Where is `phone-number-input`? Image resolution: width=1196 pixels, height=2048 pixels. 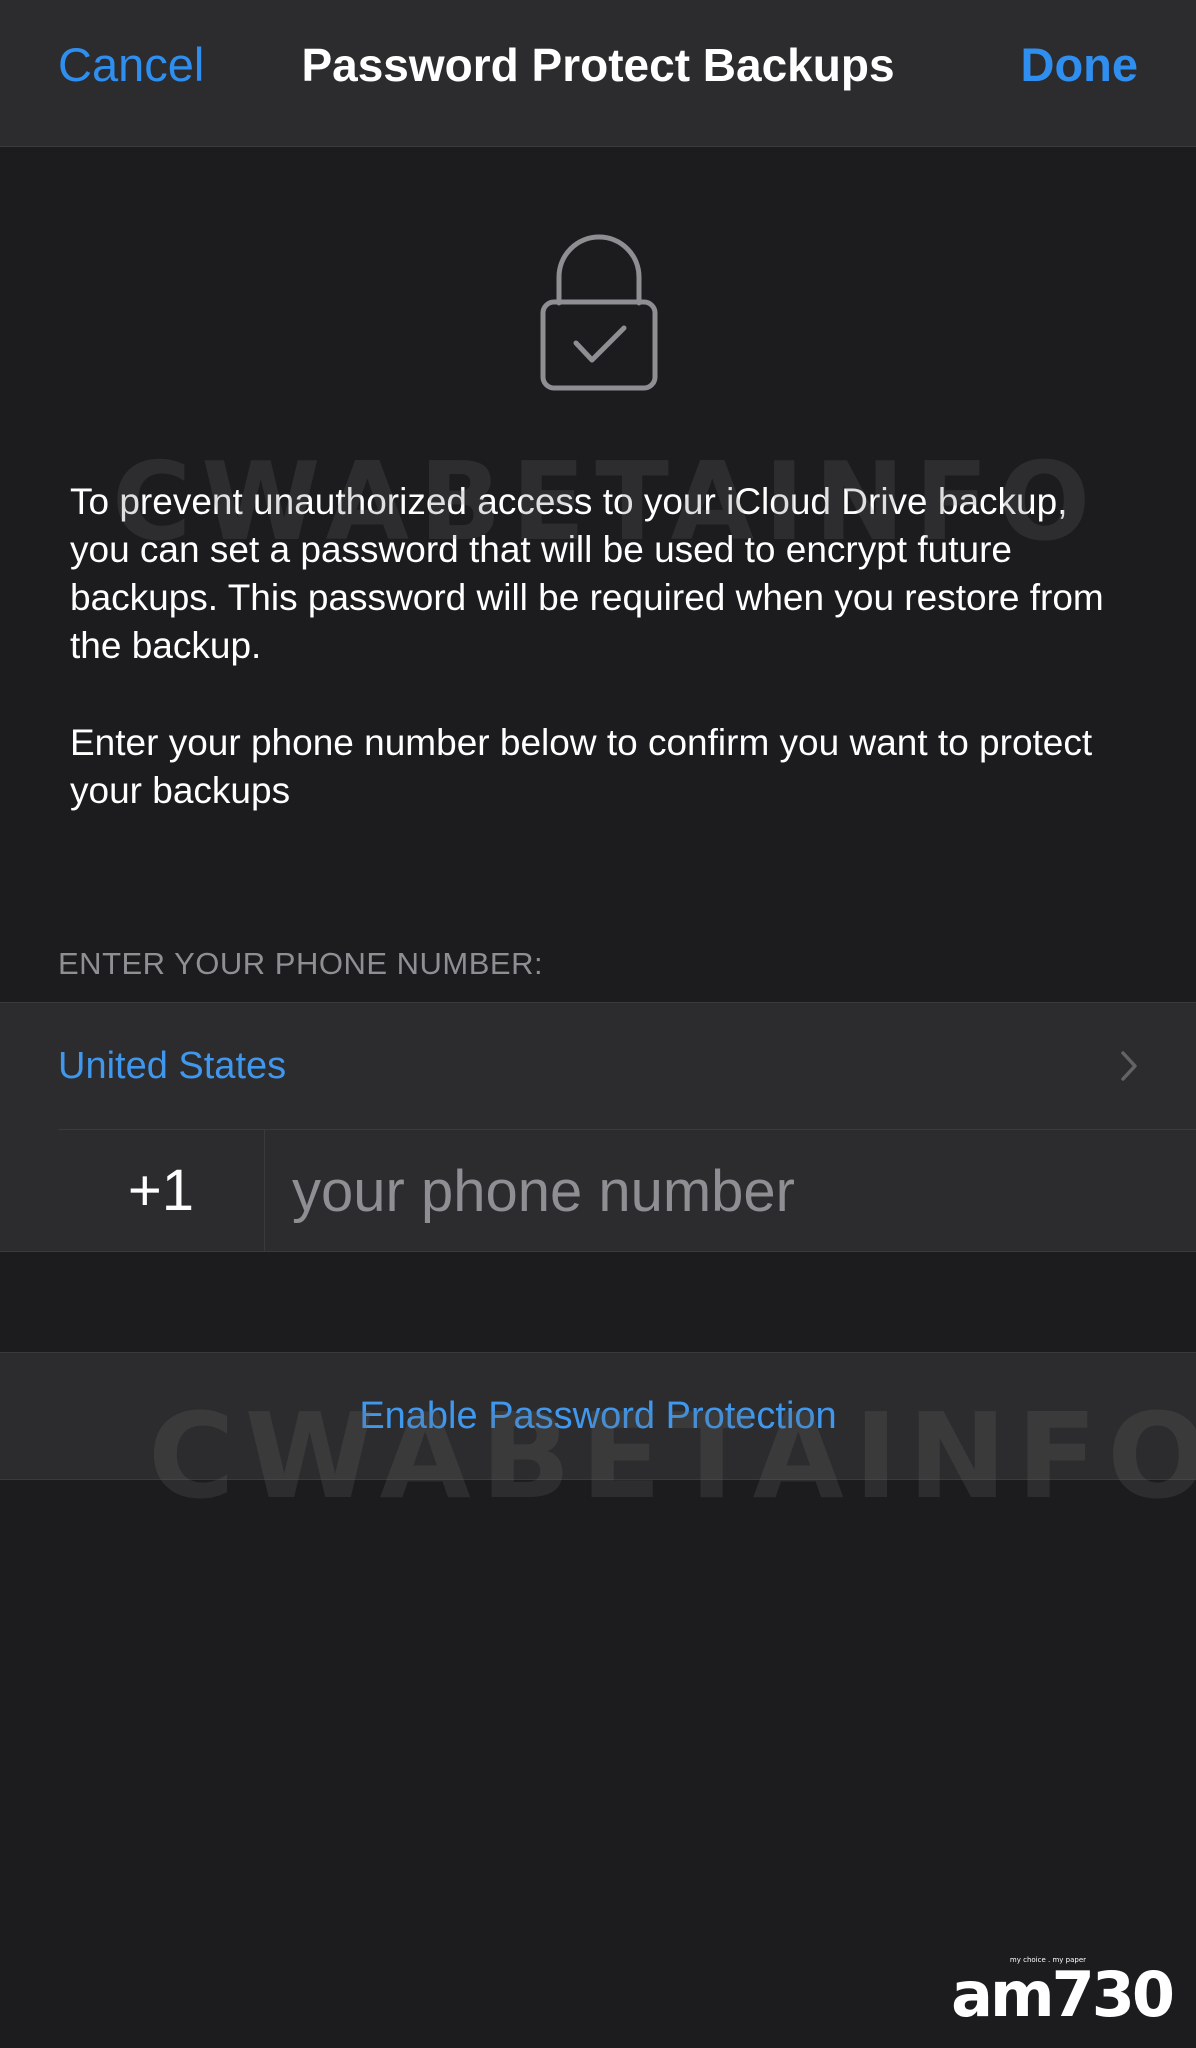 phone-number-input is located at coordinates (722, 1191).